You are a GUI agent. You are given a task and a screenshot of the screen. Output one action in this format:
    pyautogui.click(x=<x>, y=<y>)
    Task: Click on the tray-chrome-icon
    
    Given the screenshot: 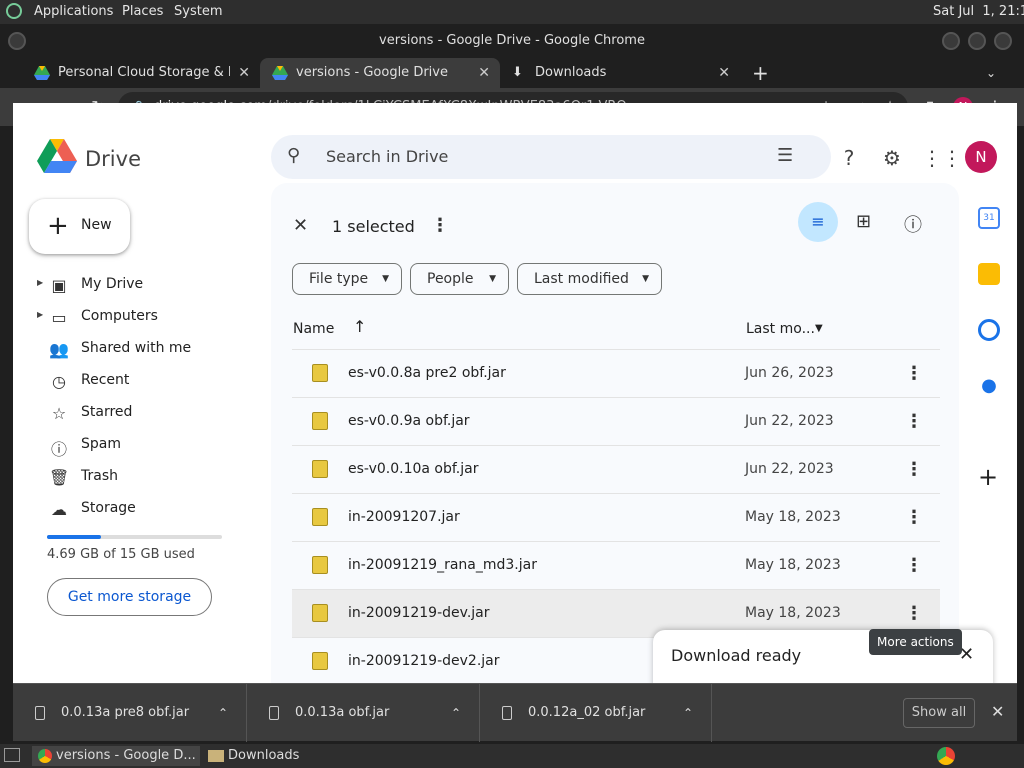 What is the action you would take?
    pyautogui.click(x=946, y=756)
    